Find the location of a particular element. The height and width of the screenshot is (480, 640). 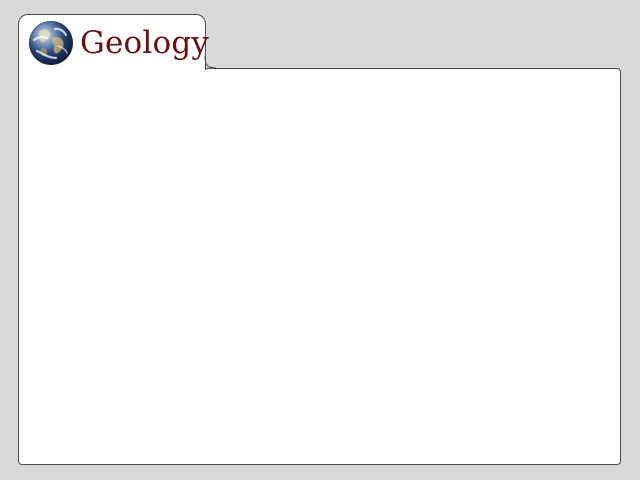

geology-tab: Geology is located at coordinates (114, 42).